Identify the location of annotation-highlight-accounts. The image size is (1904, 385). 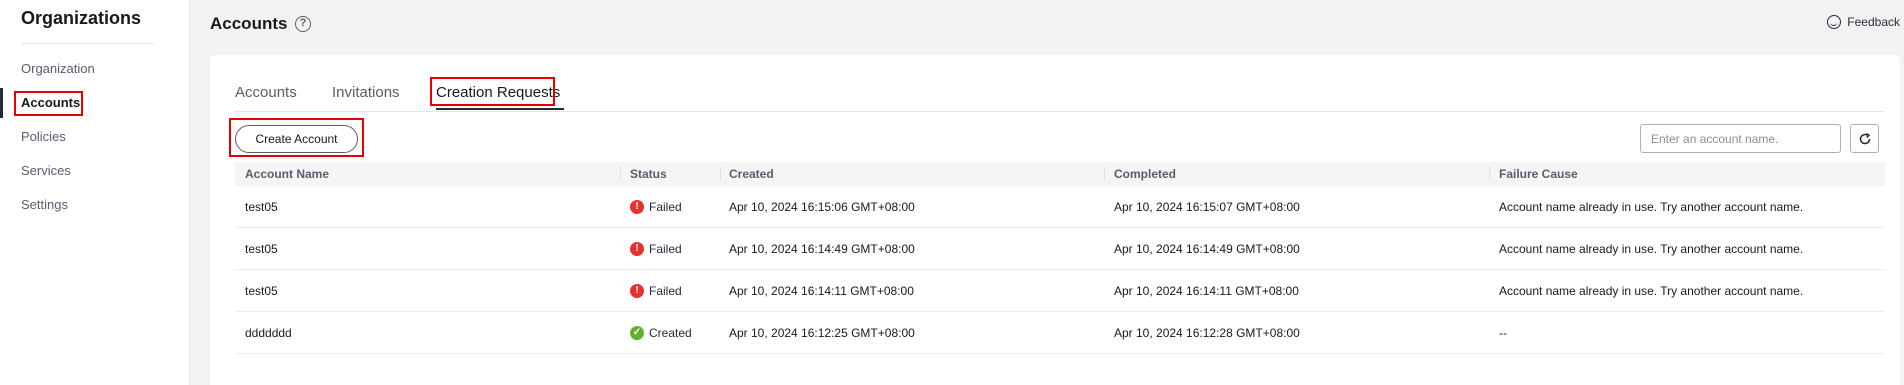
(48, 103).